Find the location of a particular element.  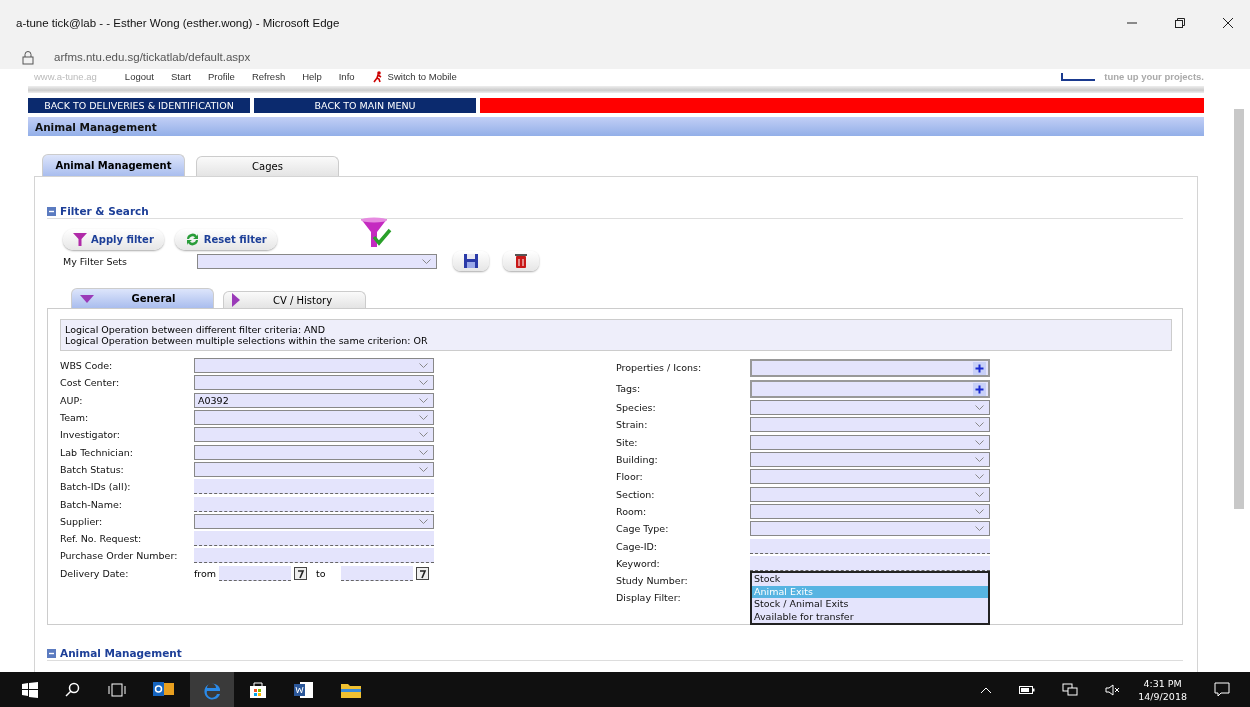

section-heading: Filter & Search is located at coordinates (104, 211).